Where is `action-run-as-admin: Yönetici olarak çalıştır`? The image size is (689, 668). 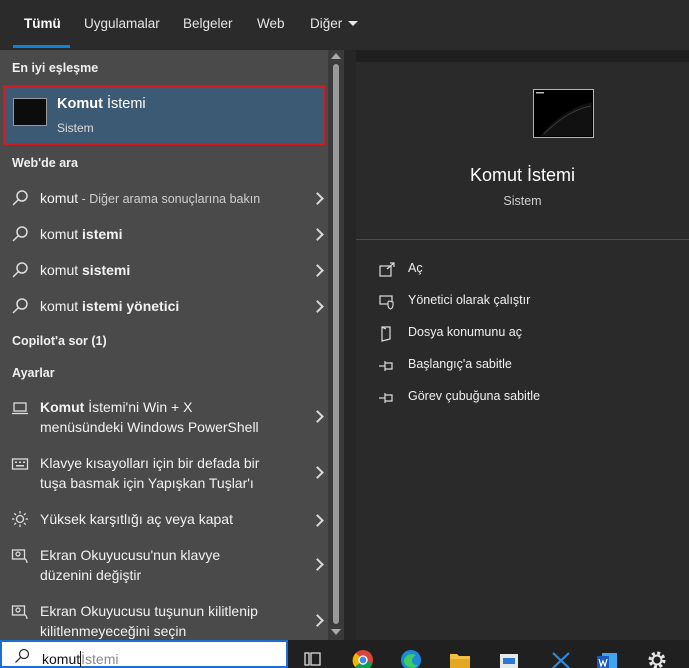
action-run-as-admin: Yönetici olarak çalıştır is located at coordinates (522, 302).